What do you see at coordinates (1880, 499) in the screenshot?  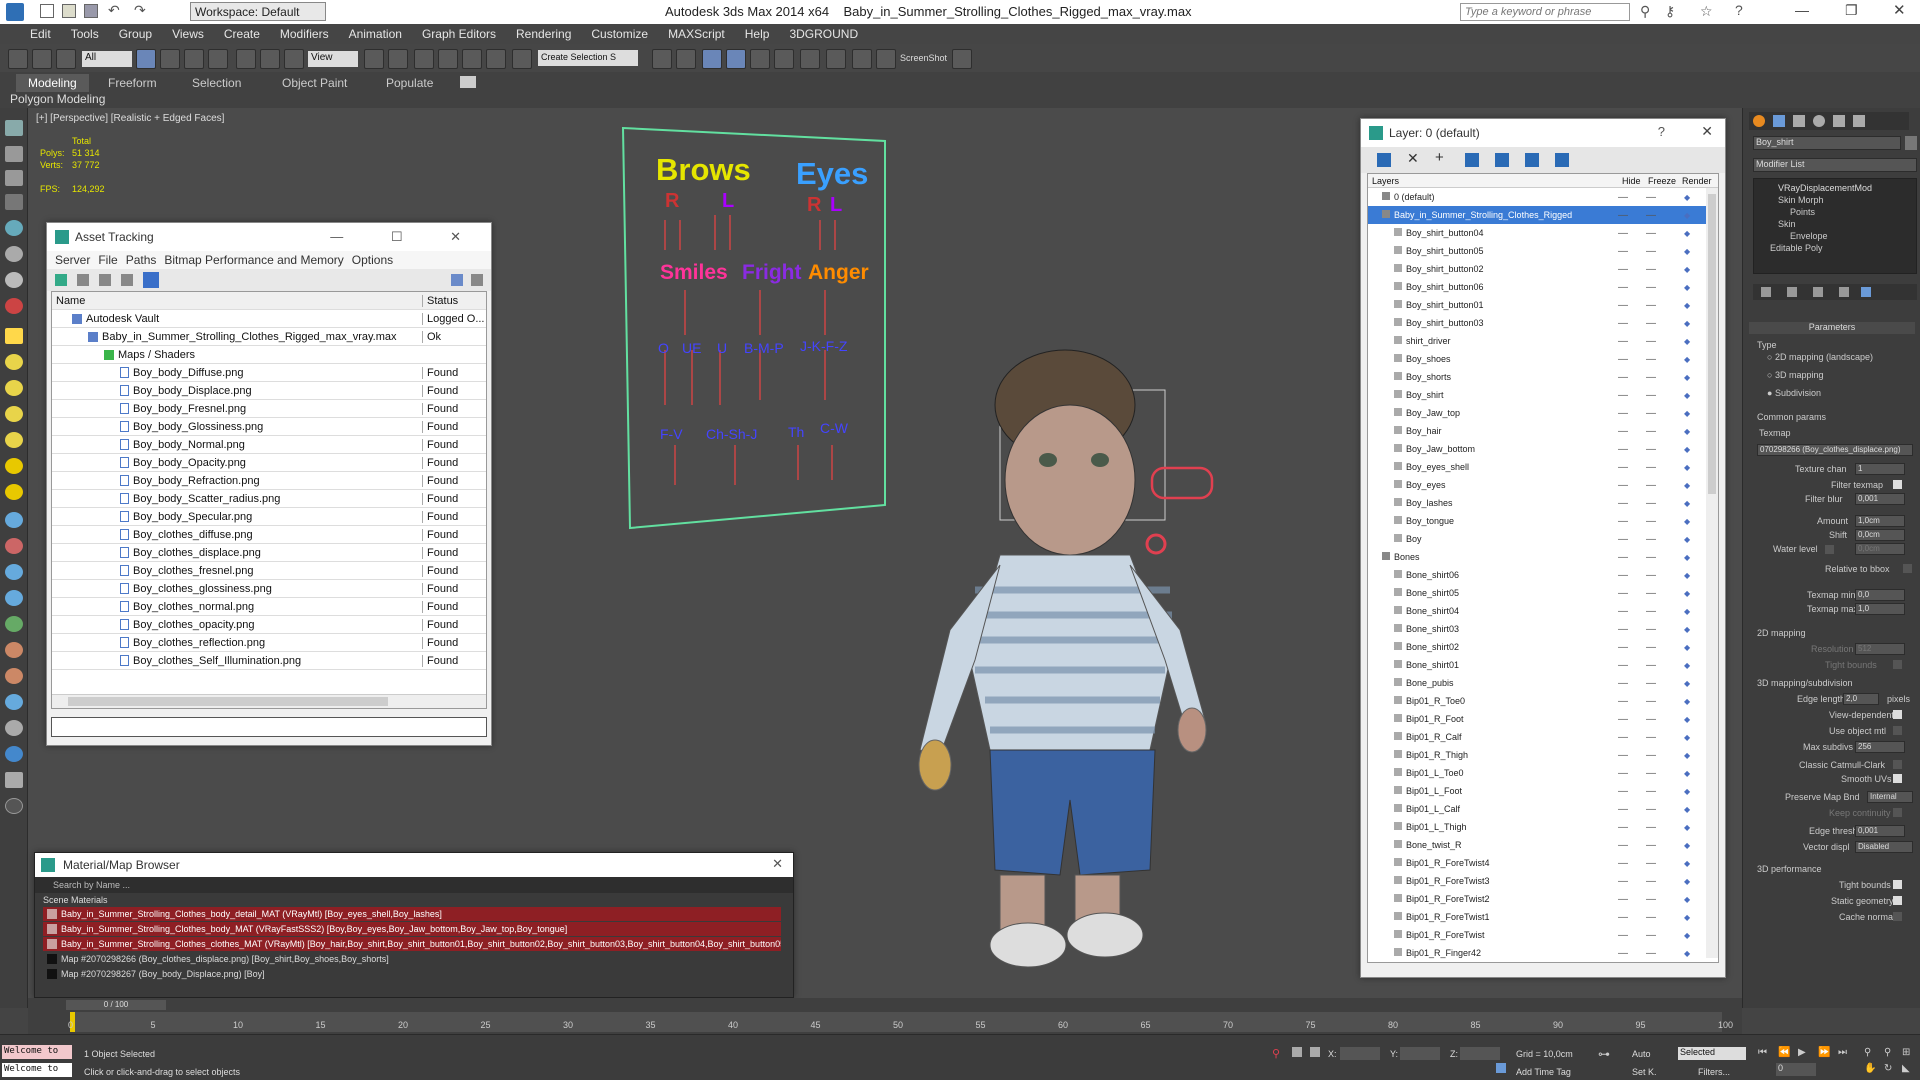 I see `filter-blur-spinner: 0,001` at bounding box center [1880, 499].